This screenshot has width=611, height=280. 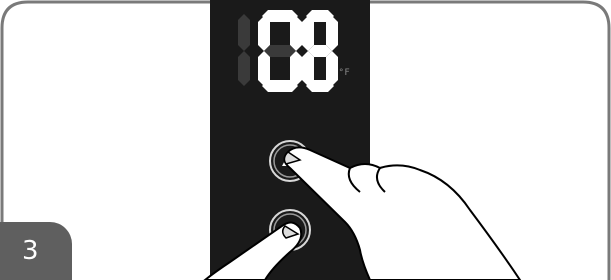 I want to click on temperature-unit: °F, so click(x=345, y=73).